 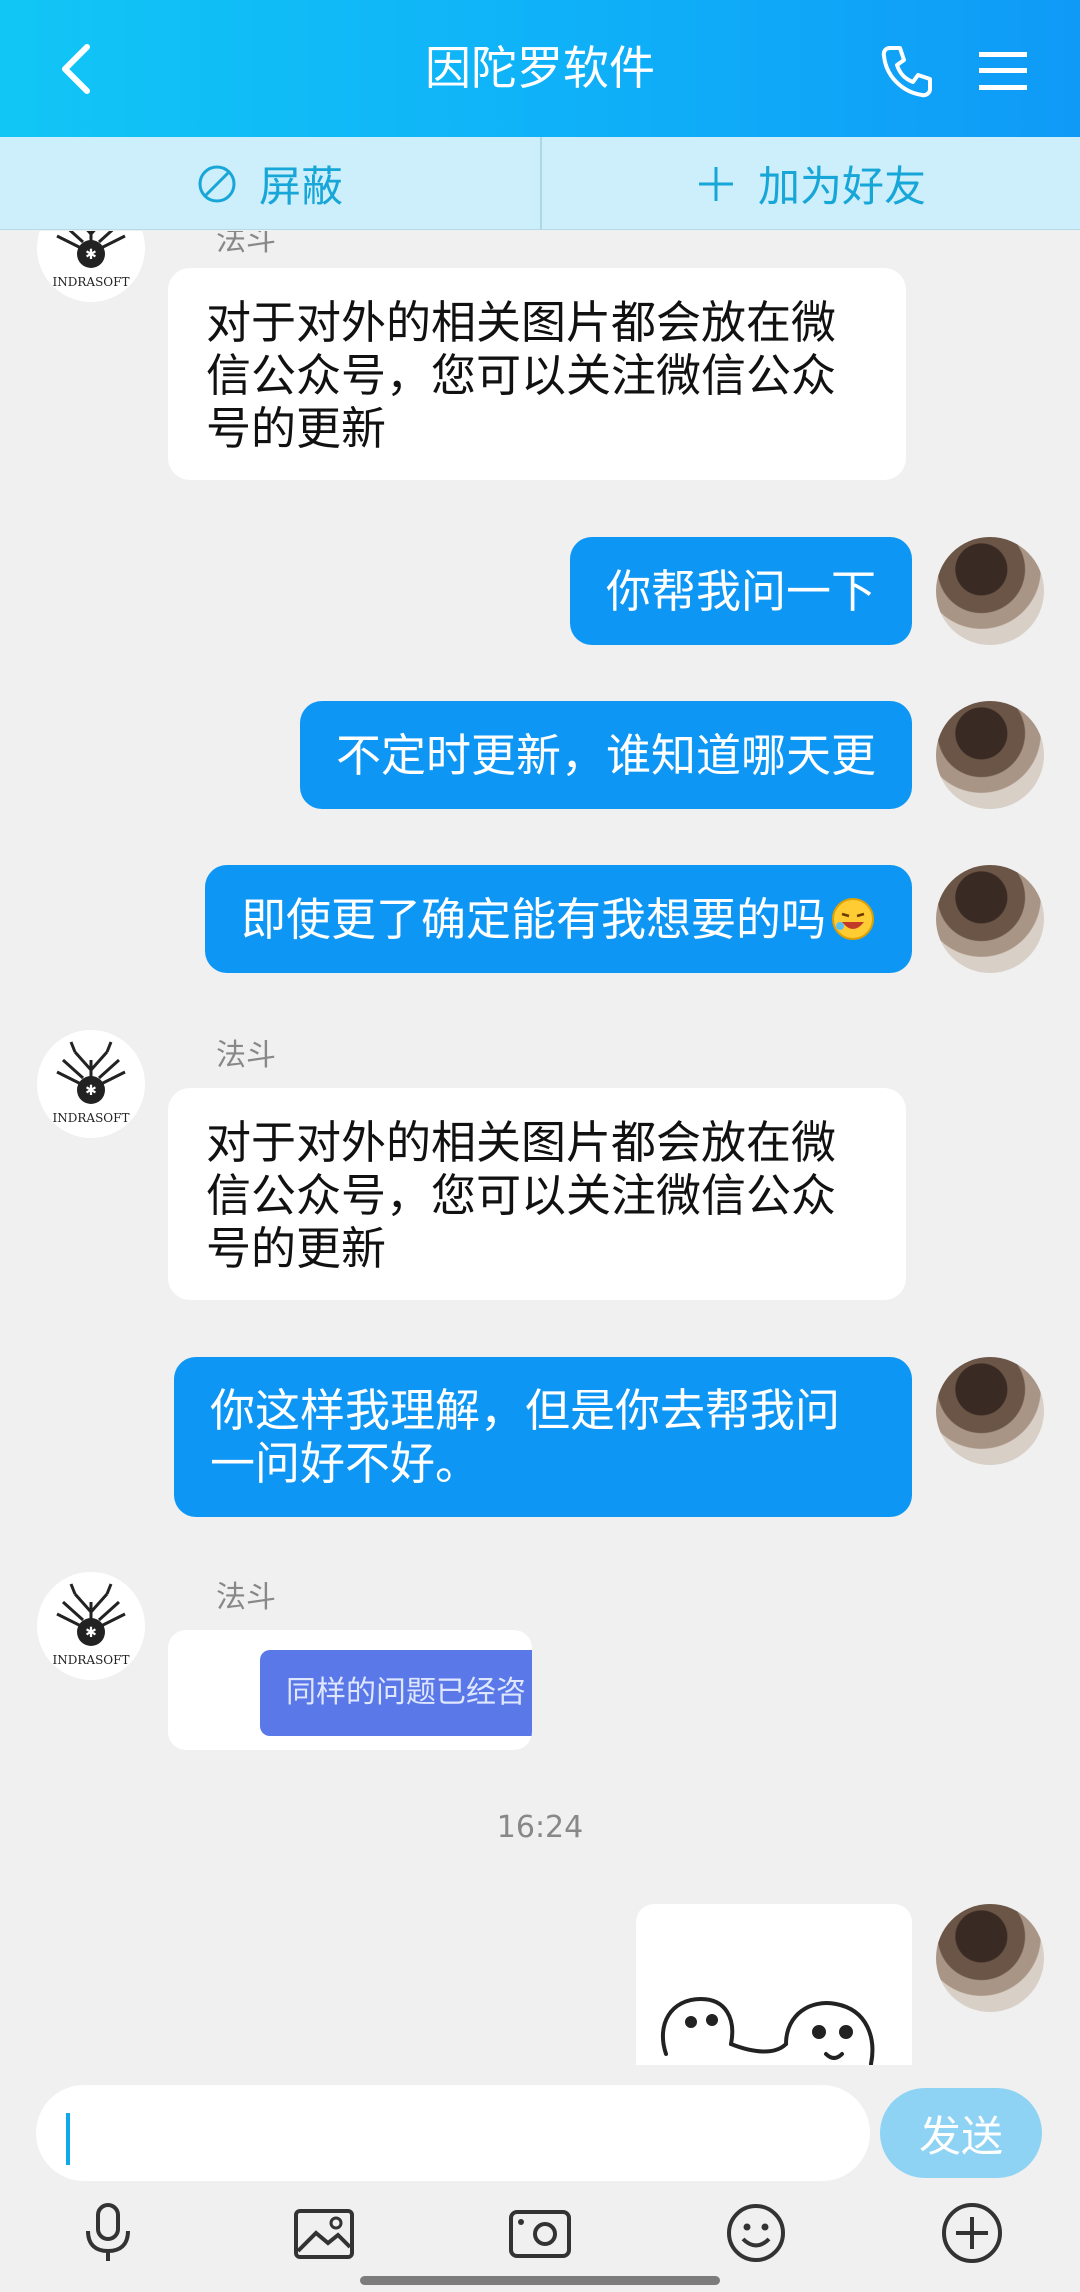 What do you see at coordinates (396, 1693) in the screenshot?
I see `image-caption: 同样的问题已经咨` at bounding box center [396, 1693].